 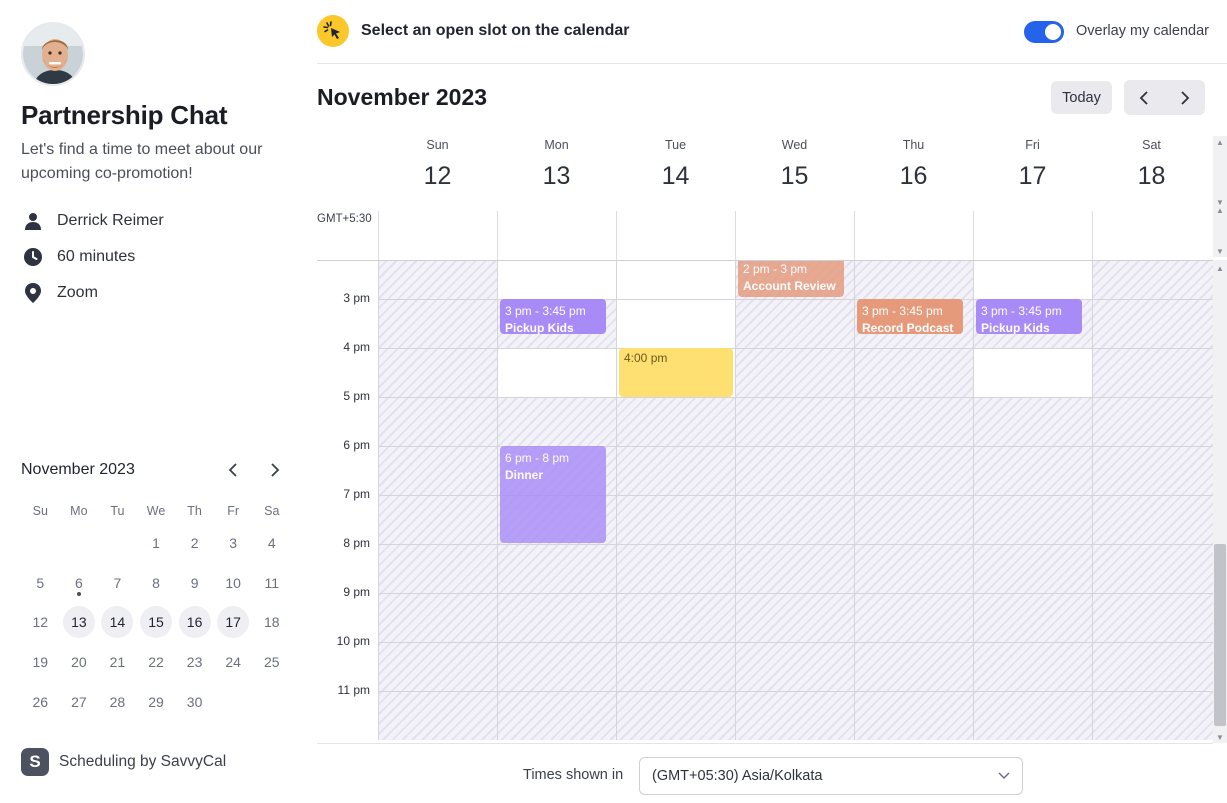 What do you see at coordinates (254, 470) in the screenshot?
I see `mini-calendar-nav` at bounding box center [254, 470].